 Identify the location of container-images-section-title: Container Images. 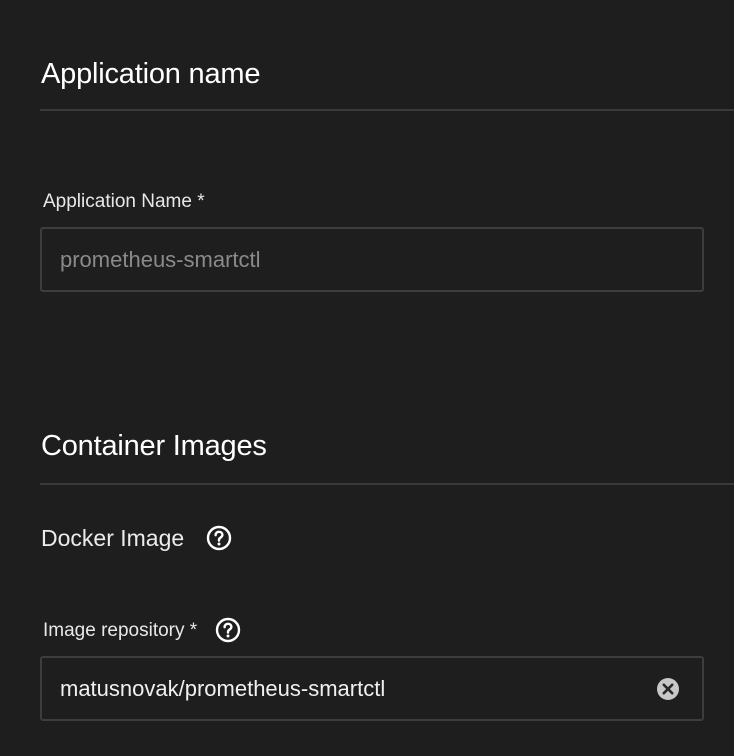
(154, 446).